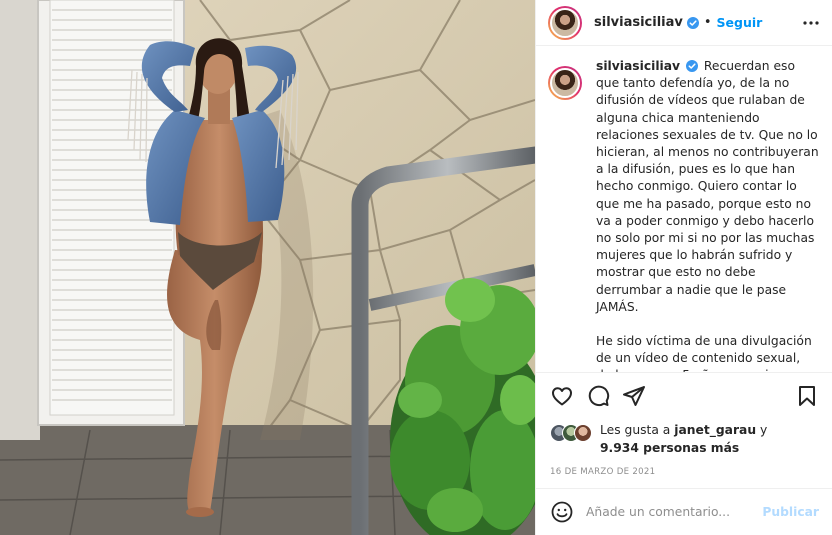 The image size is (832, 535). What do you see at coordinates (583, 433) in the screenshot?
I see `liker-avatar` at bounding box center [583, 433].